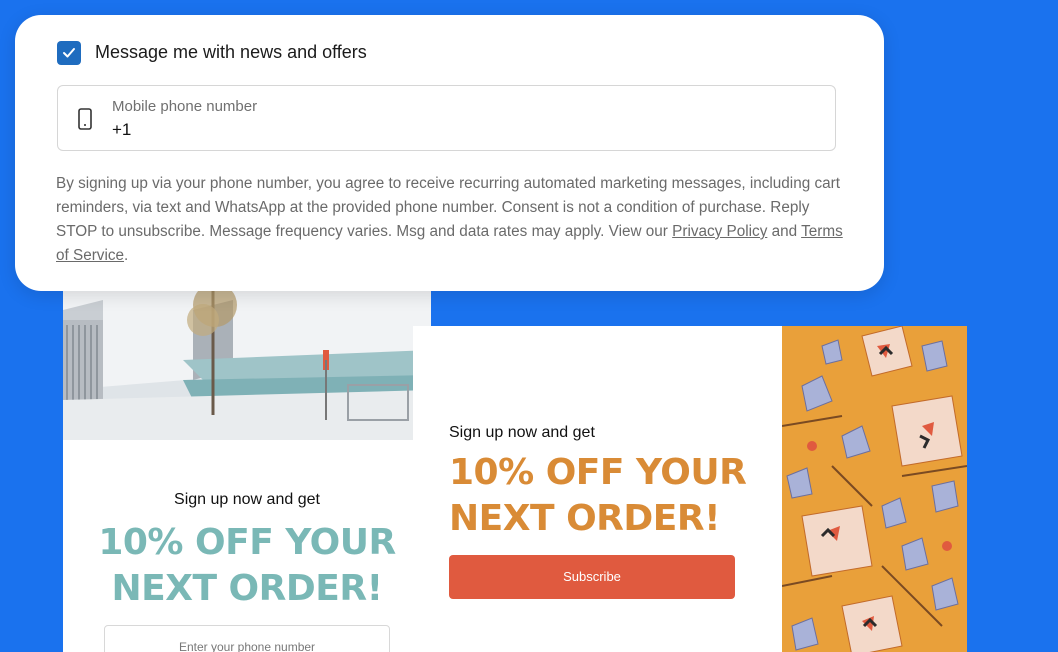 This screenshot has height=652, width=1058. What do you see at coordinates (719, 231) in the screenshot?
I see `privacy-policy-link: Privacy Policy` at bounding box center [719, 231].